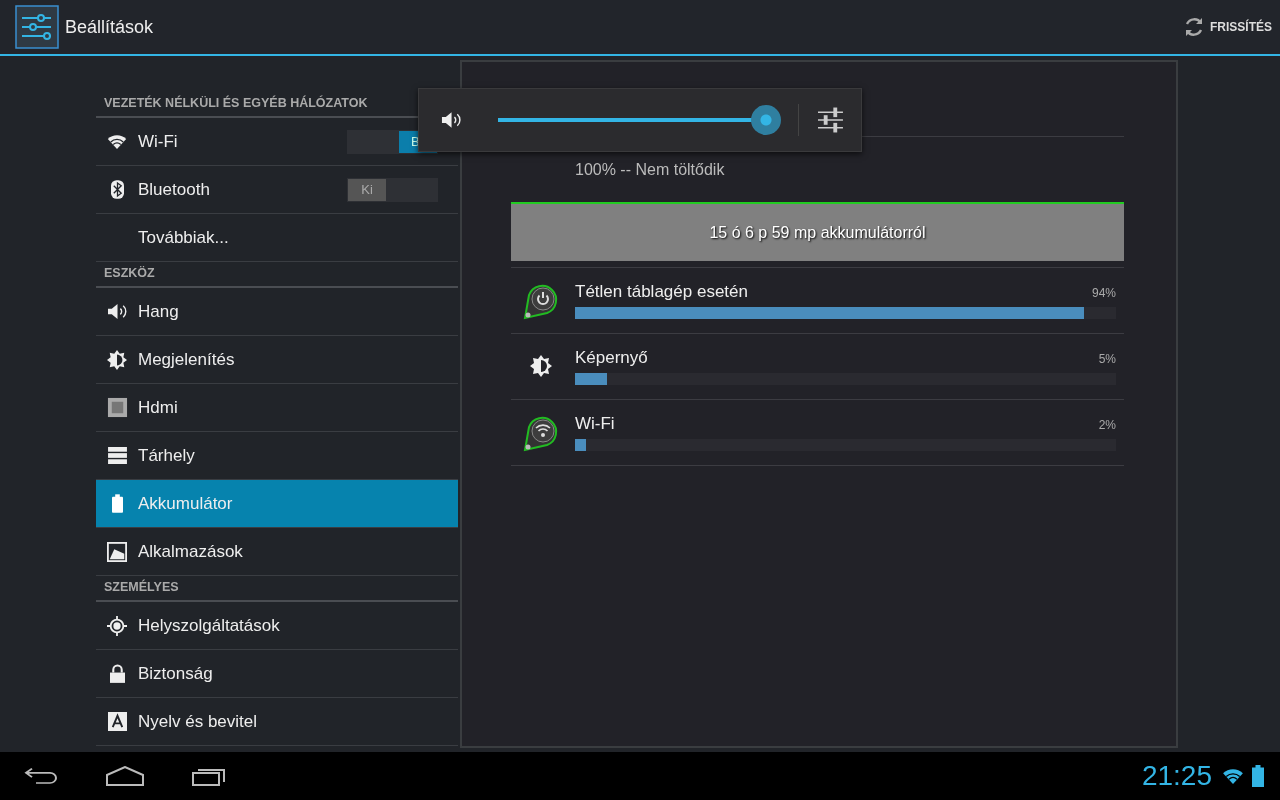 This screenshot has height=800, width=1280. What do you see at coordinates (650, 170) in the screenshot?
I see `battery-status: 100% -- Nem töltődik` at bounding box center [650, 170].